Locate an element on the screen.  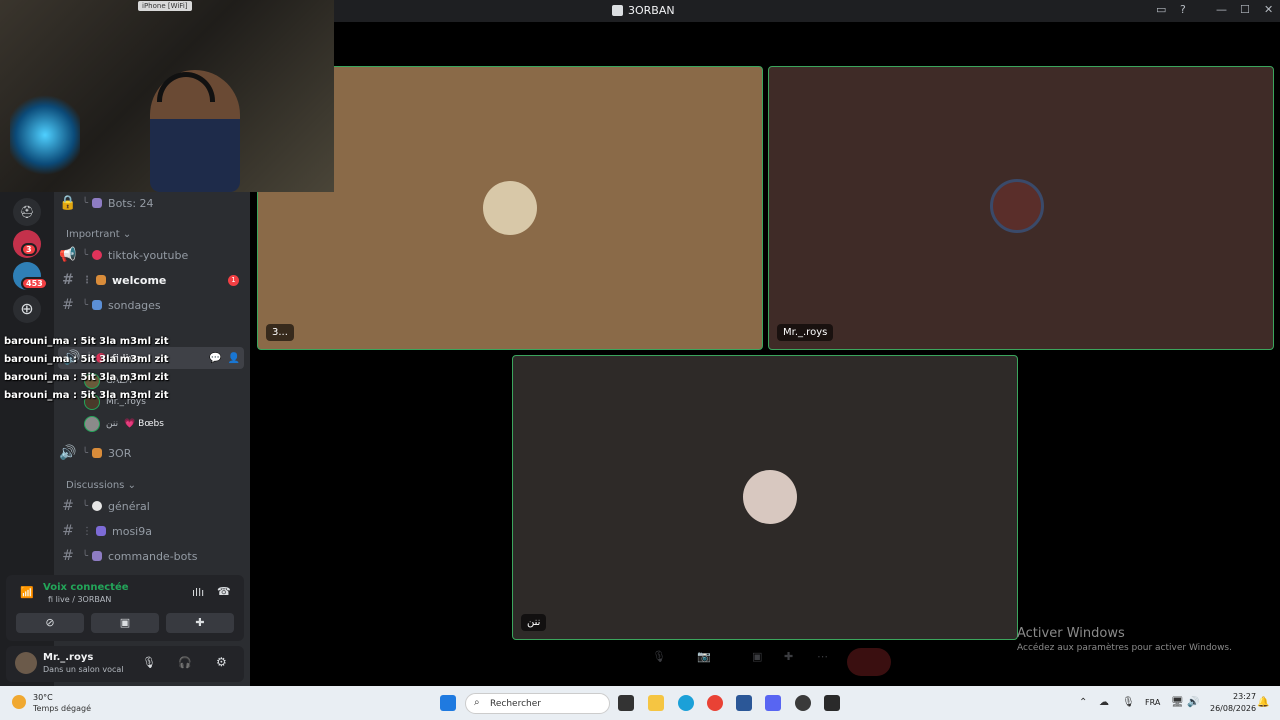
language-indicator: FRA is located at coordinates (1152, 702).